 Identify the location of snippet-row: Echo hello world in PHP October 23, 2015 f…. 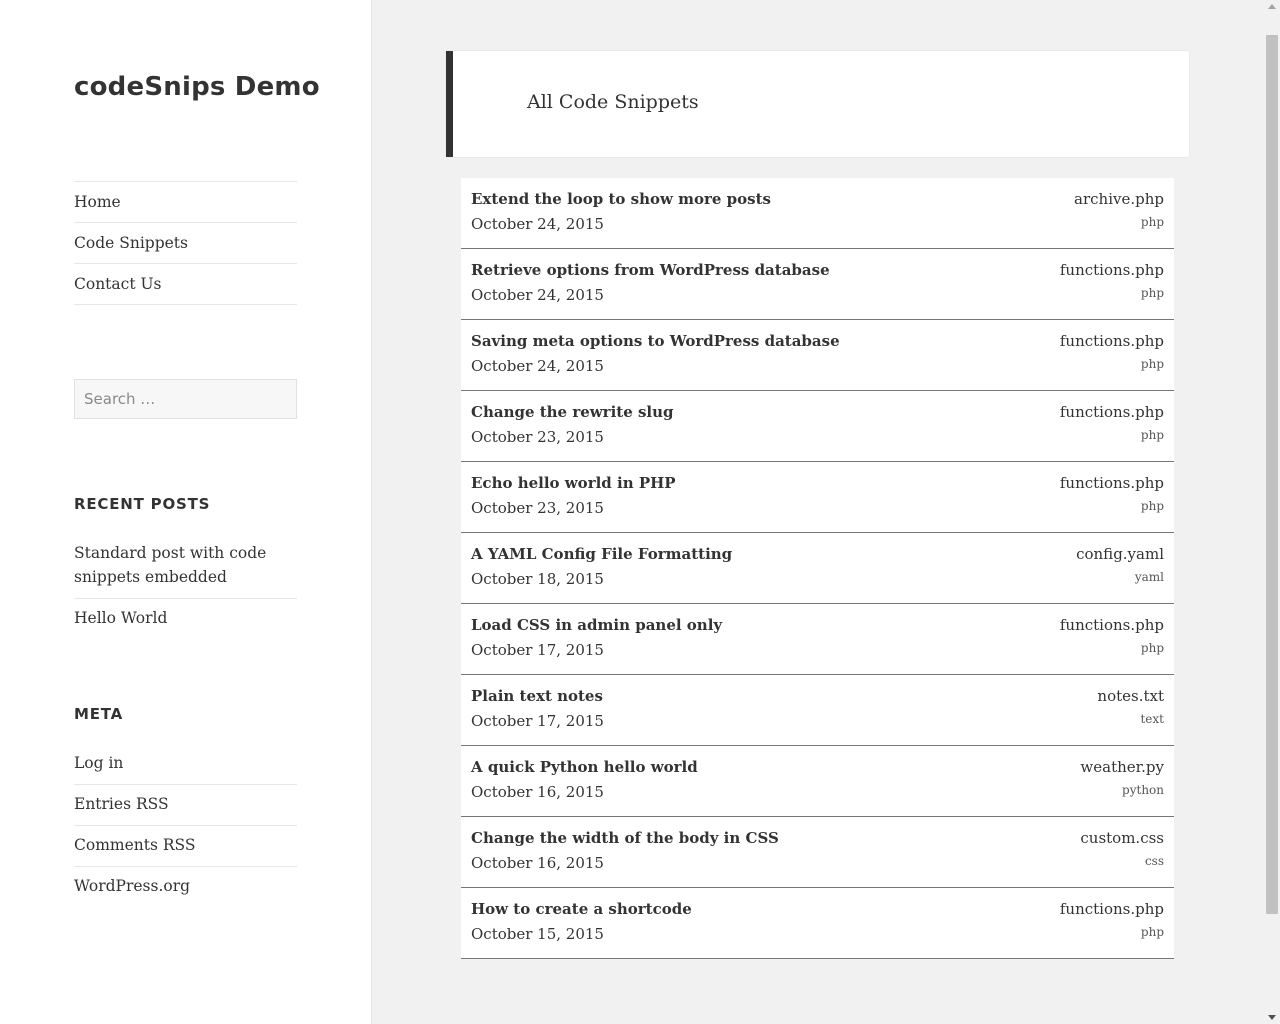
(817, 497).